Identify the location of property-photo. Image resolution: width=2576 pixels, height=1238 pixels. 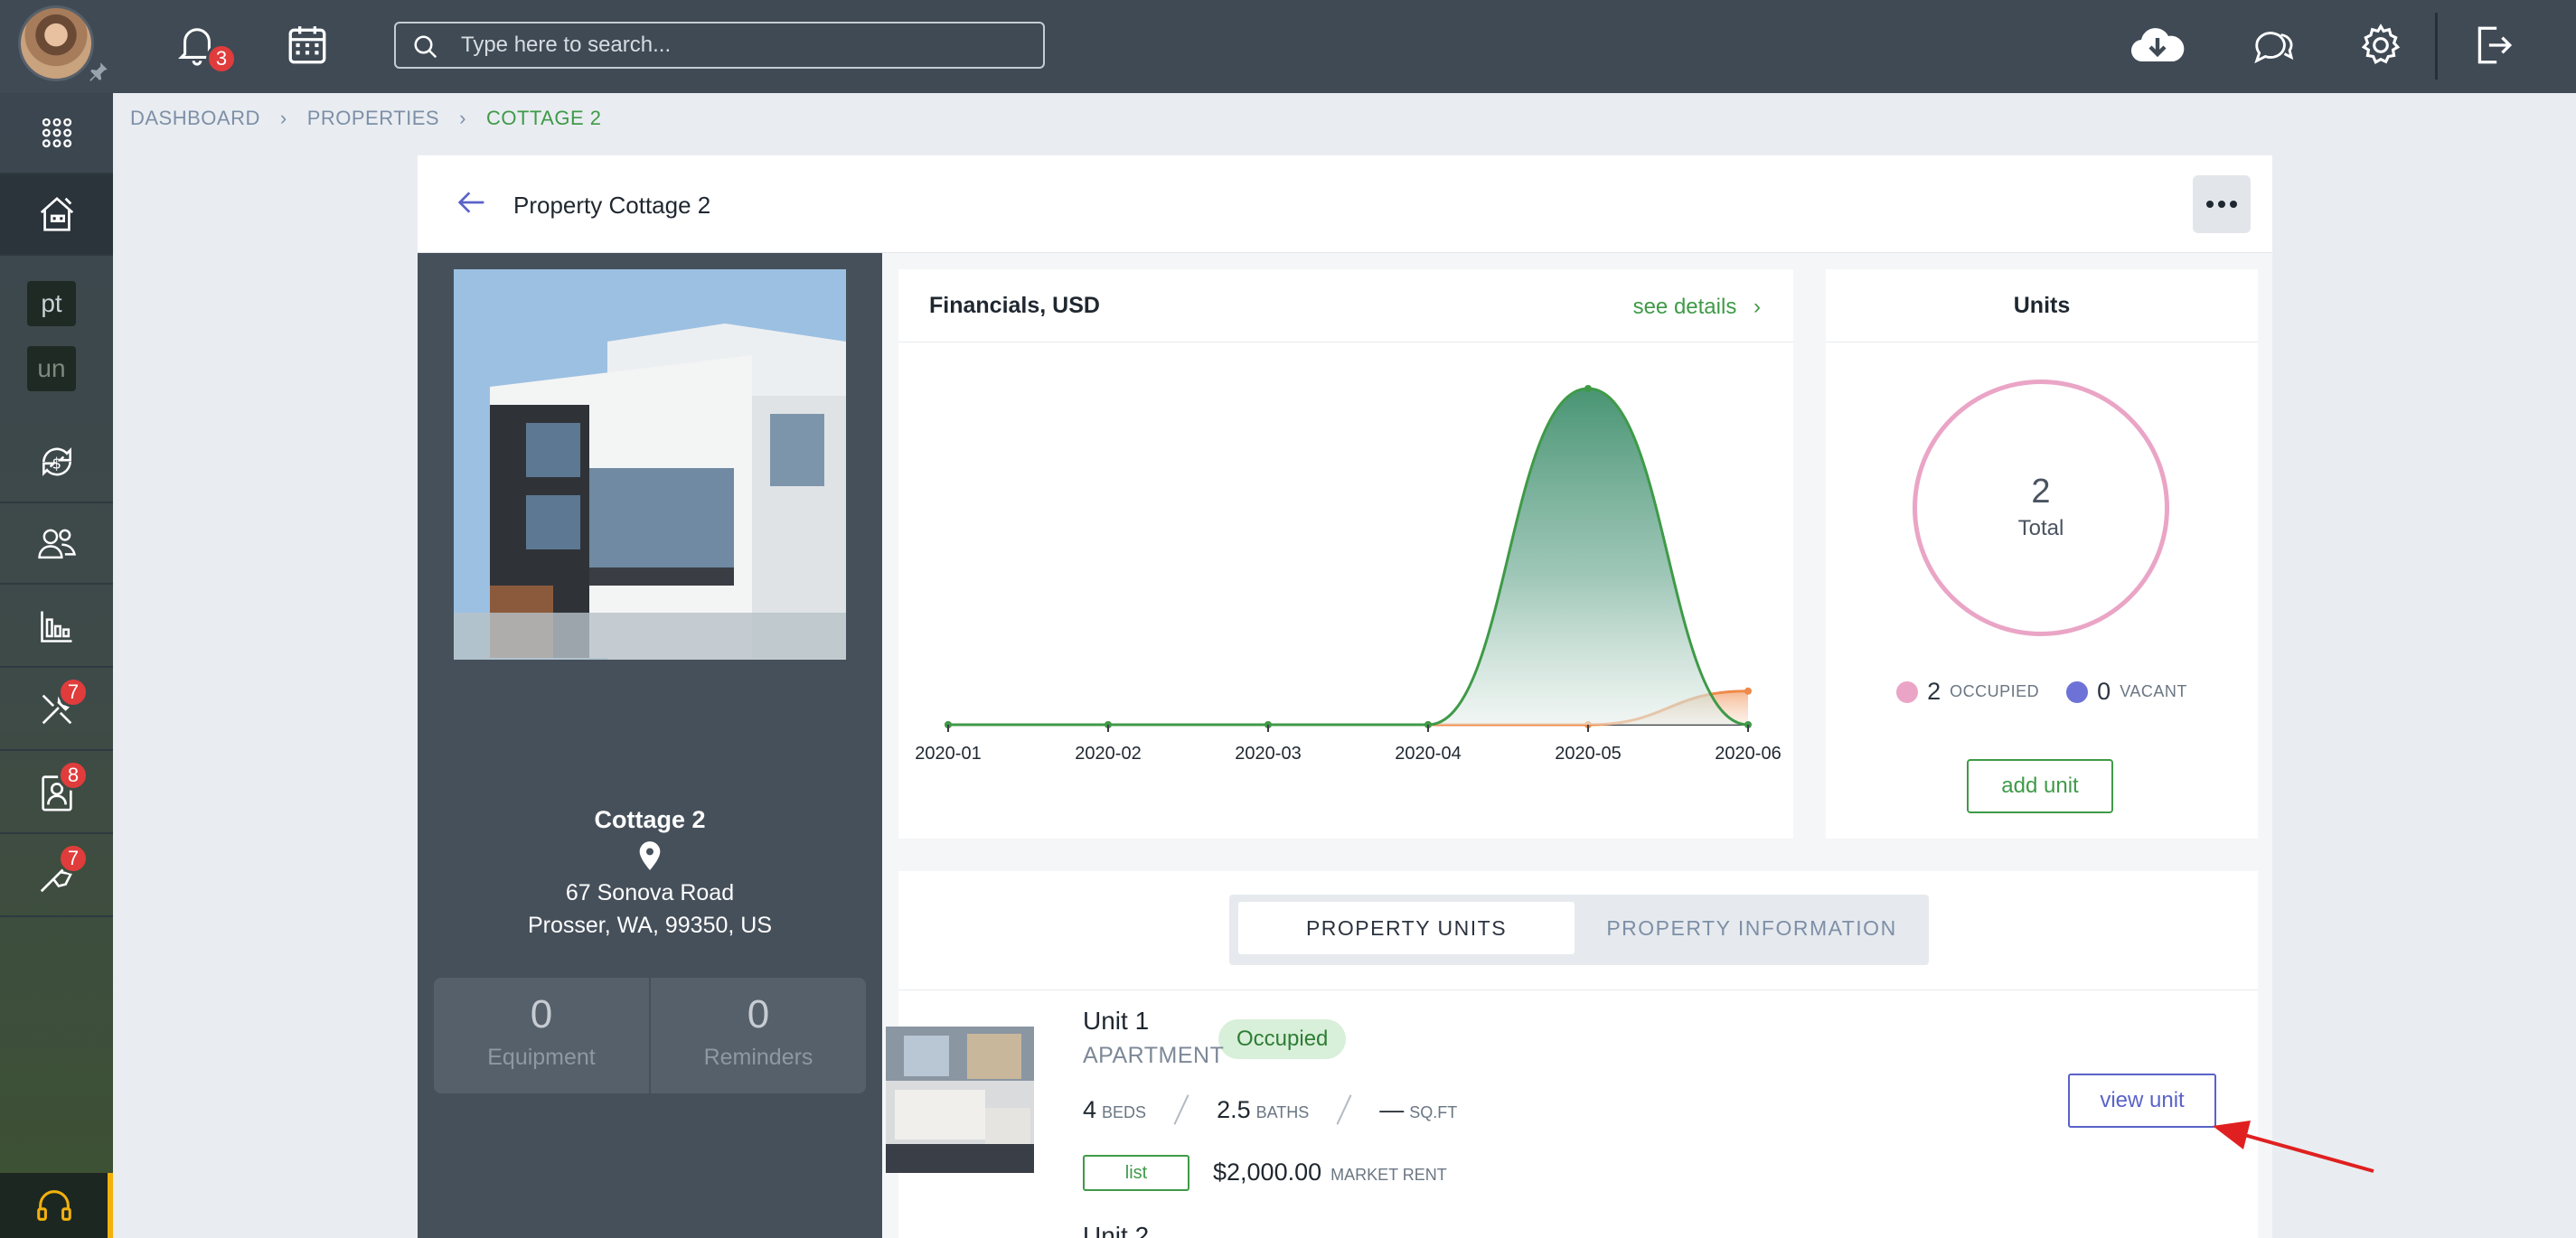
(650, 464).